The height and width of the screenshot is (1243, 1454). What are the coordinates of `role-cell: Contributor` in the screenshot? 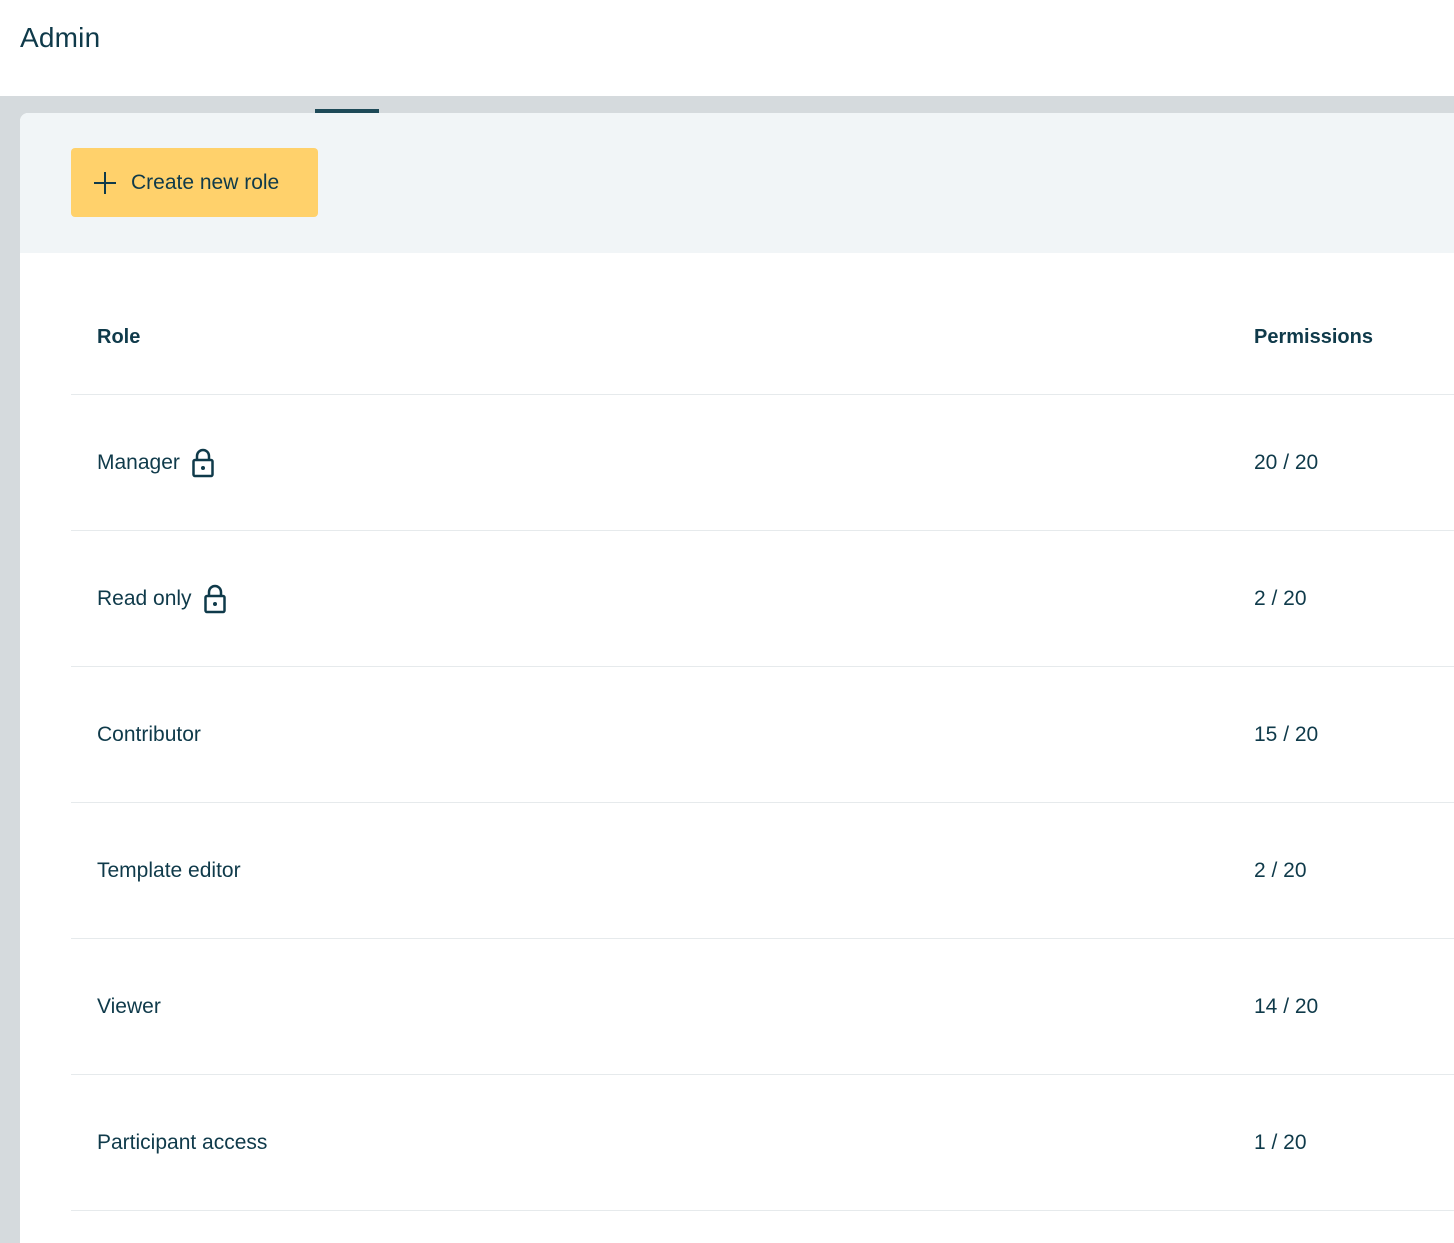 It's located at (149, 734).